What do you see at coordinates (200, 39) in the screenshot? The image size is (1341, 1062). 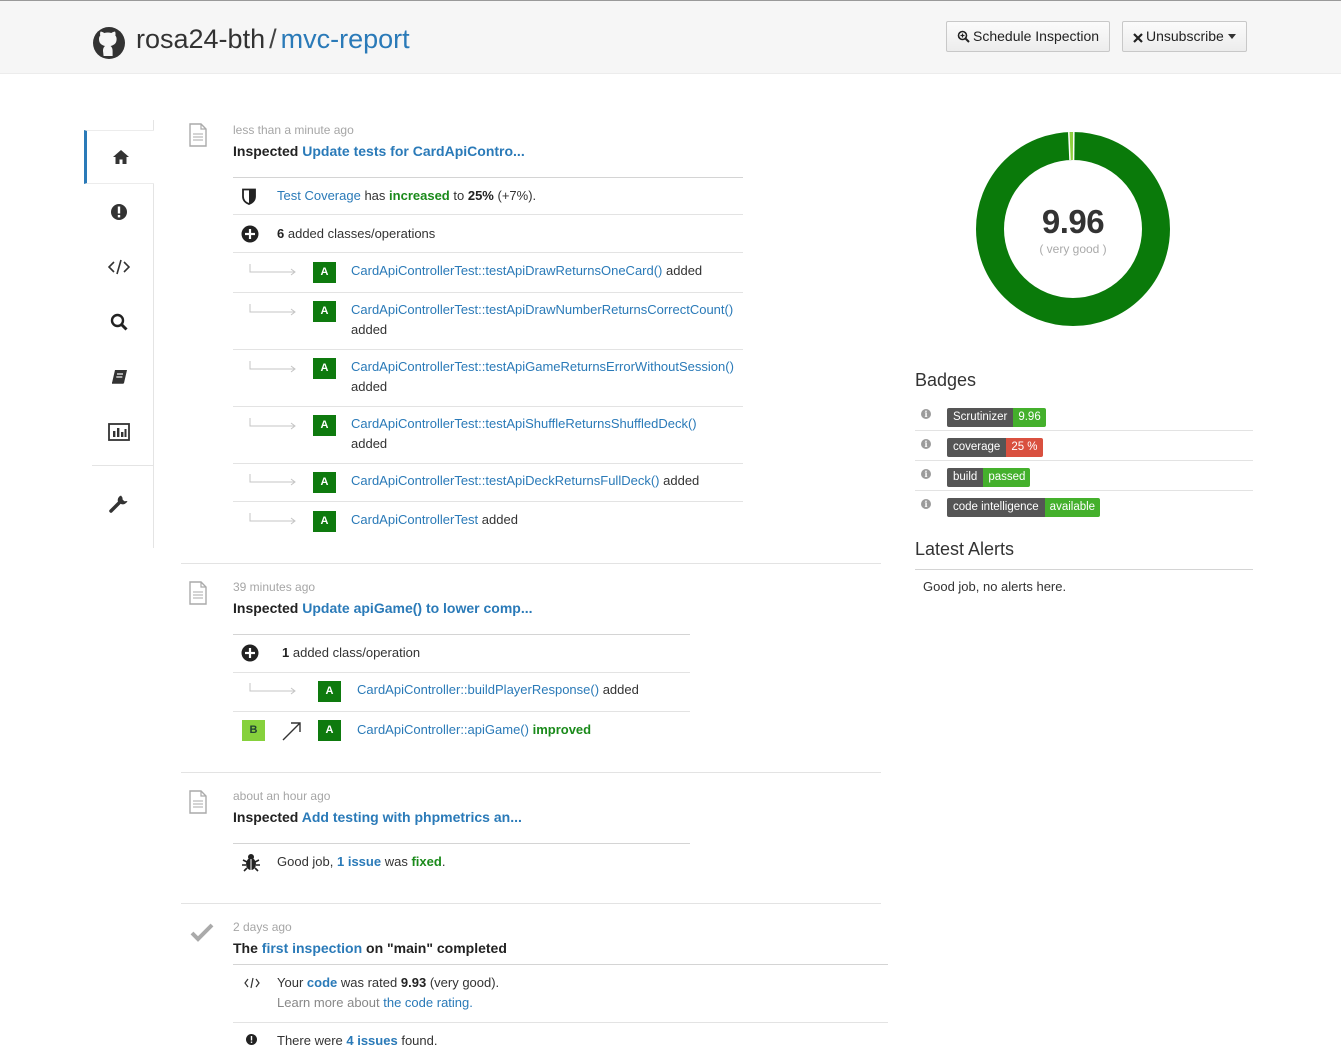 I see `repo-owner: rosa24-bth` at bounding box center [200, 39].